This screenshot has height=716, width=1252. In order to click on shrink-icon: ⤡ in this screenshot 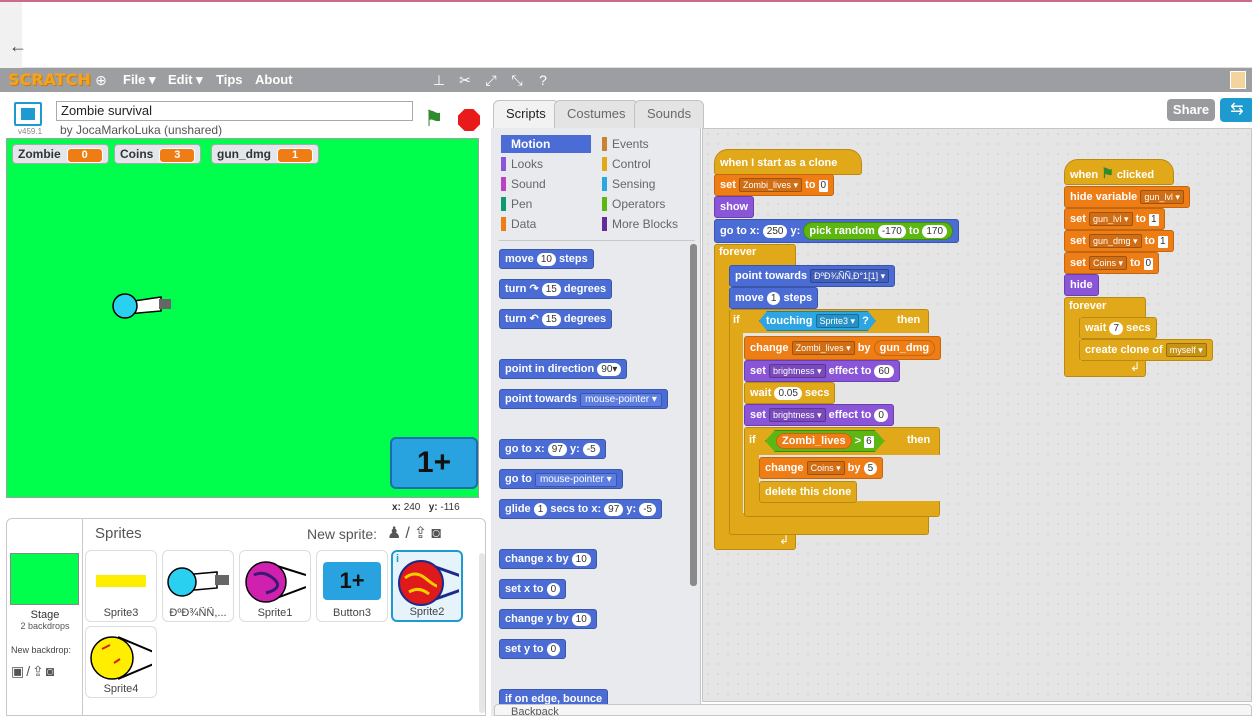, I will do `click(517, 80)`.